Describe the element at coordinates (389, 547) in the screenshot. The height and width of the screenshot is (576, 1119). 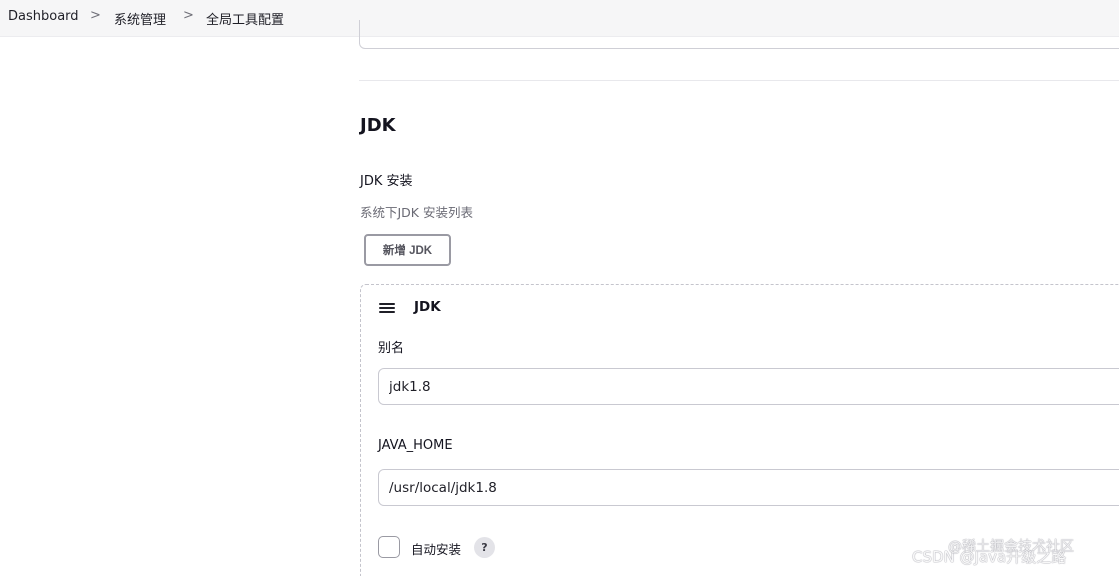
I see `auto-install-checkbox` at that location.